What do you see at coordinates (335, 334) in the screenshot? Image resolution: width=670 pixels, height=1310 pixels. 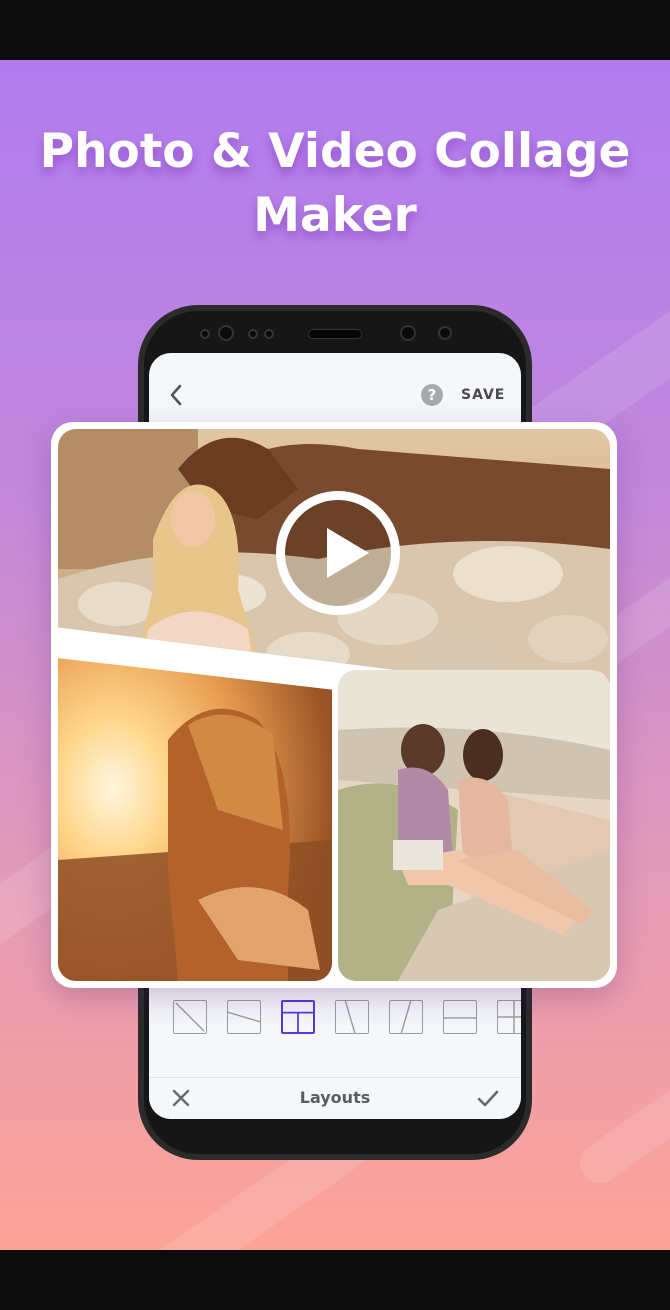 I see `earpiece-speaker` at bounding box center [335, 334].